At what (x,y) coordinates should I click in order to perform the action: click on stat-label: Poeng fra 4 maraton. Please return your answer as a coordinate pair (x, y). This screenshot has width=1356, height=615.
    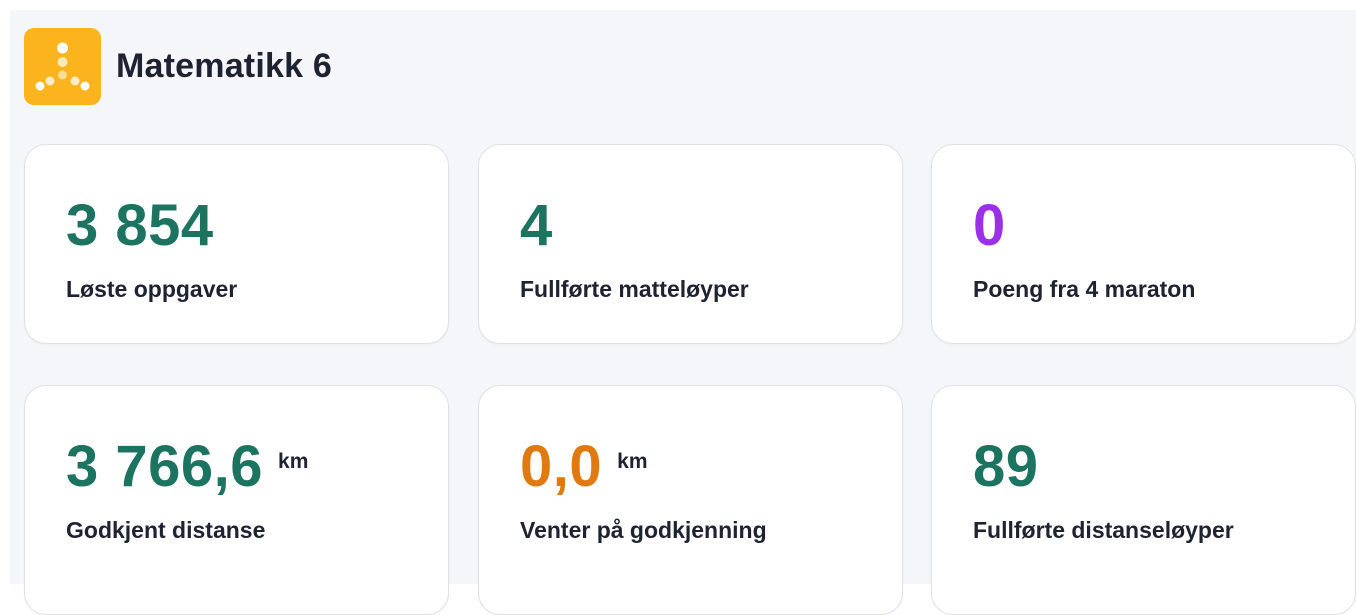
    Looking at the image, I should click on (1084, 289).